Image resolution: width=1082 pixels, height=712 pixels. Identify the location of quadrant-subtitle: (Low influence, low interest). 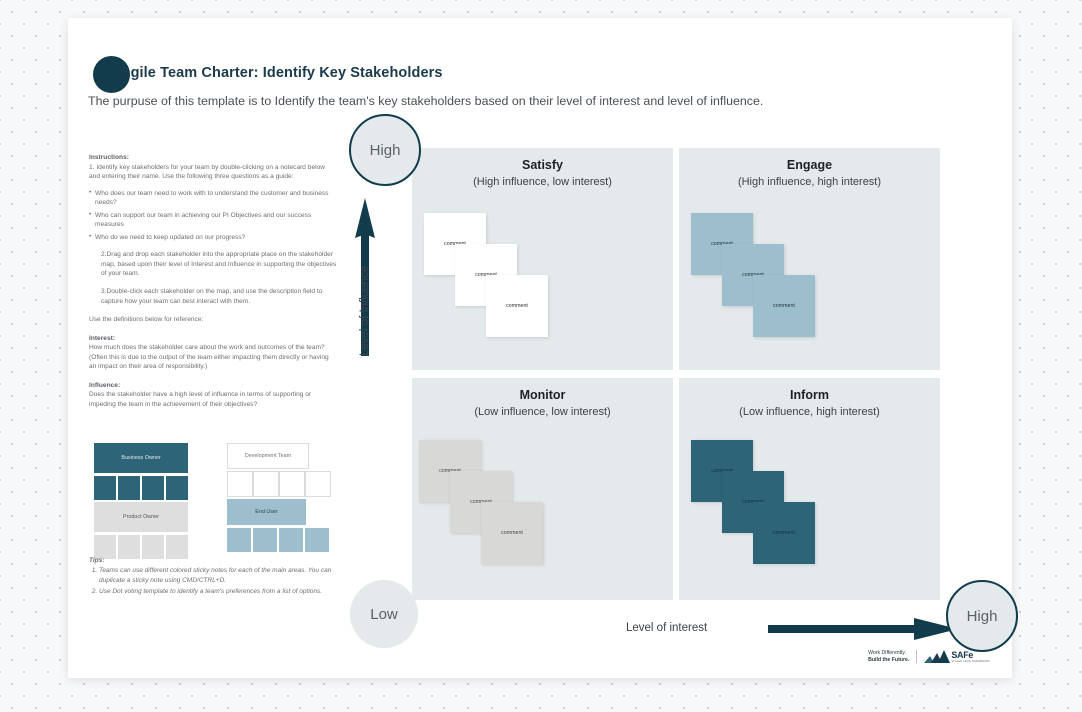
(542, 412).